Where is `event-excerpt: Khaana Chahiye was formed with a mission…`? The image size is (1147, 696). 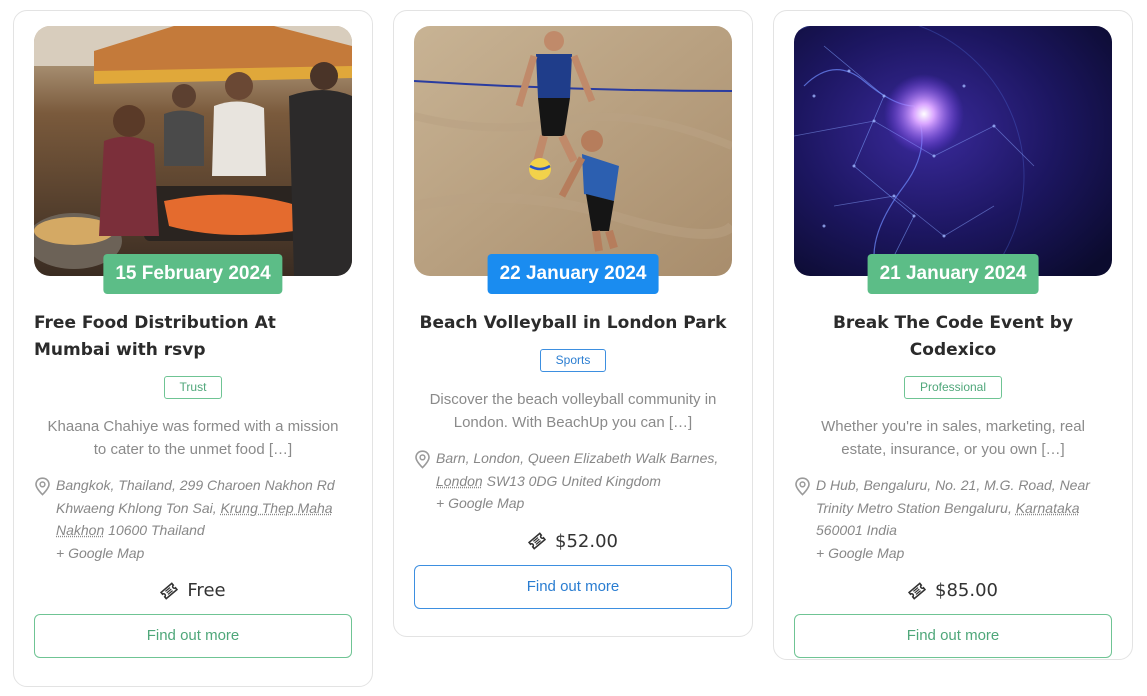
event-excerpt: Khaana Chahiye was formed with a mission… is located at coordinates (193, 438).